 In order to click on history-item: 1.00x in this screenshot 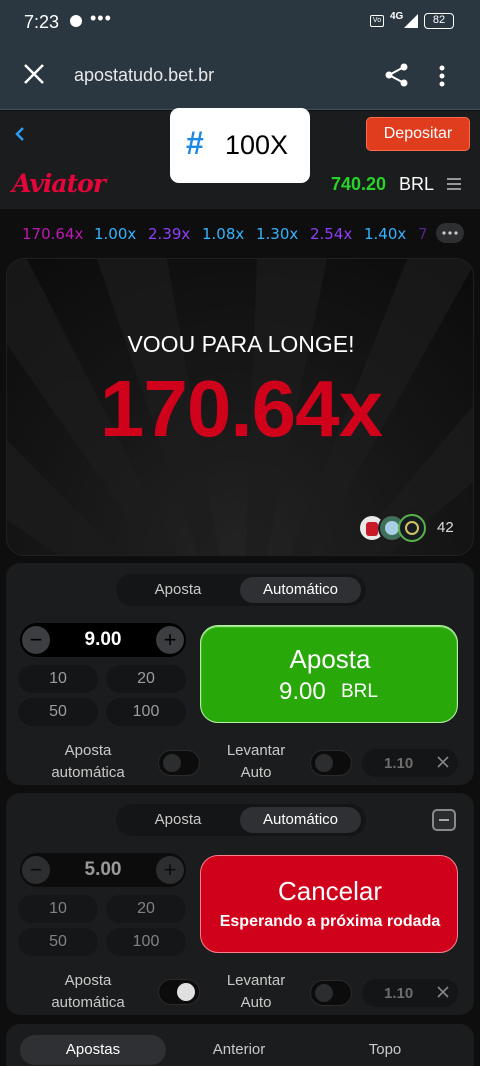, I will do `click(115, 234)`.